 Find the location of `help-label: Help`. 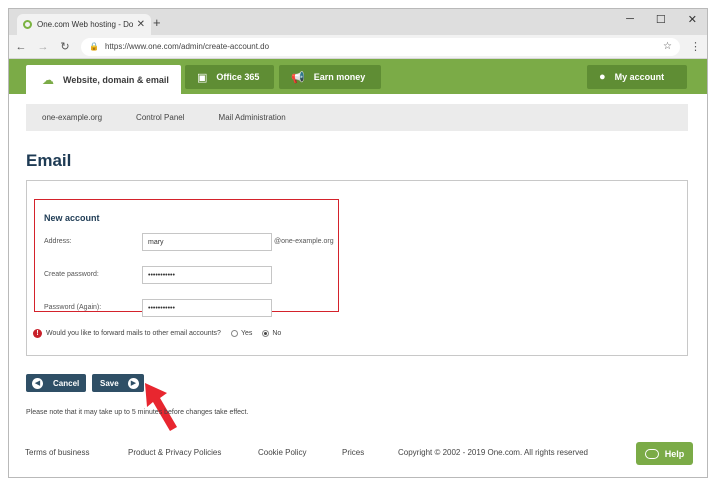

help-label: Help is located at coordinates (674, 453).